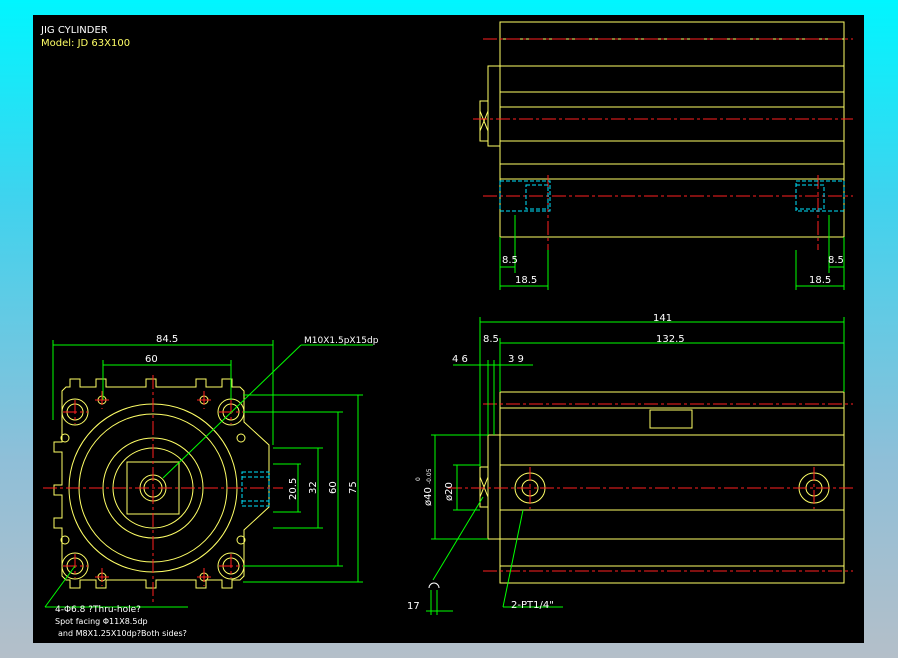  Describe the element at coordinates (460, 359) in the screenshot. I see `dim-4-6: 4 6` at that location.